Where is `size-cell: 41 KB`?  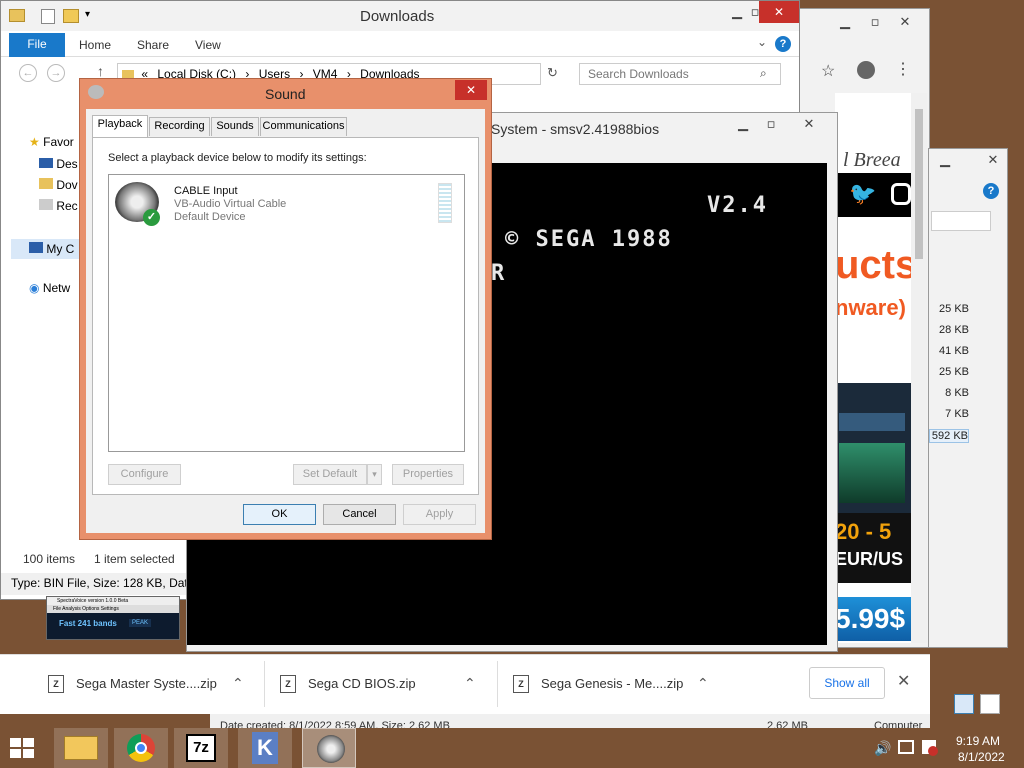 size-cell: 41 KB is located at coordinates (954, 351).